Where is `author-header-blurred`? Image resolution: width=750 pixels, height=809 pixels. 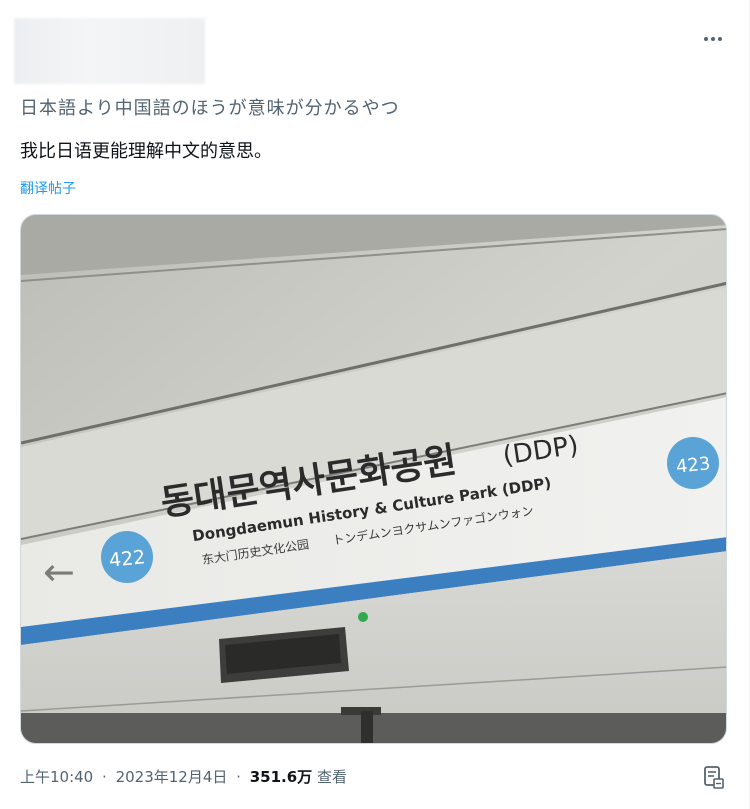
author-header-blurred is located at coordinates (109, 51).